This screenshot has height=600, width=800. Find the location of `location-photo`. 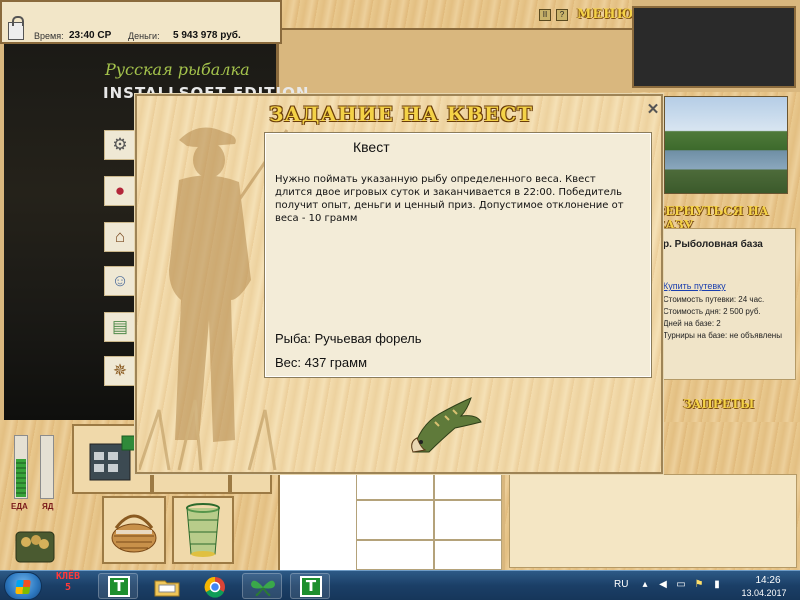

location-photo is located at coordinates (726, 145).